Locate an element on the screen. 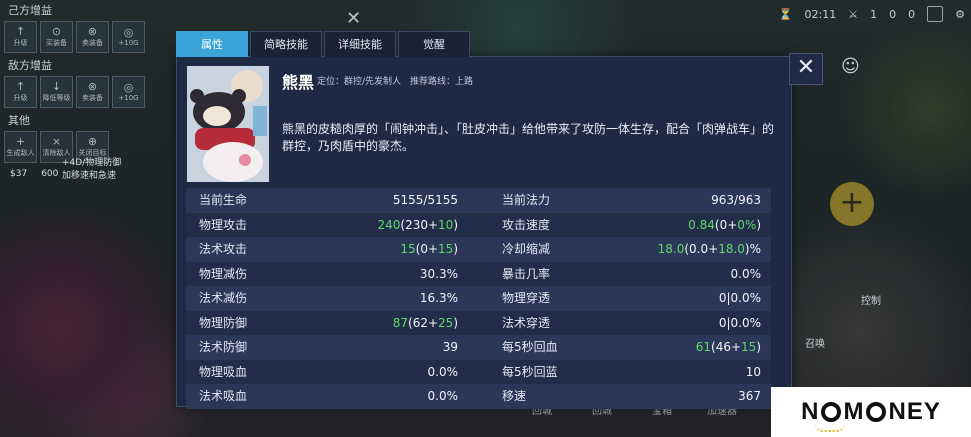  gold-readout-2: 600 is located at coordinates (50, 174).